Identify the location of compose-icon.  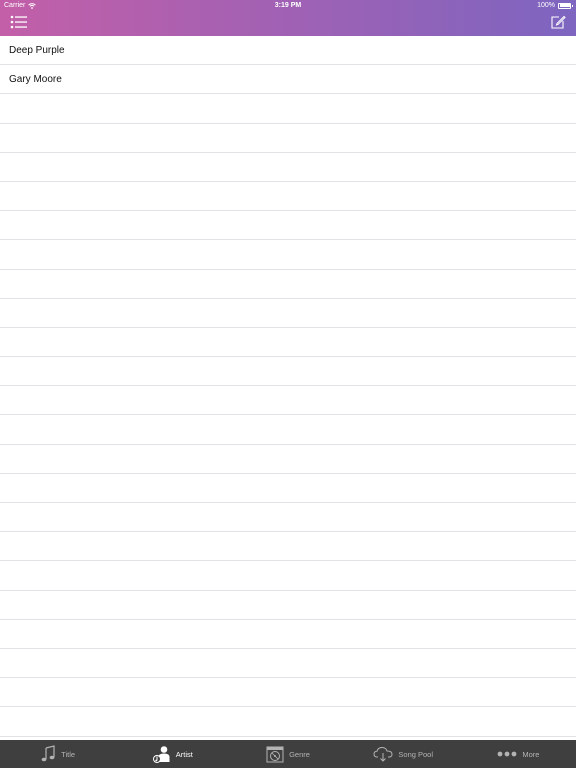
(558, 22).